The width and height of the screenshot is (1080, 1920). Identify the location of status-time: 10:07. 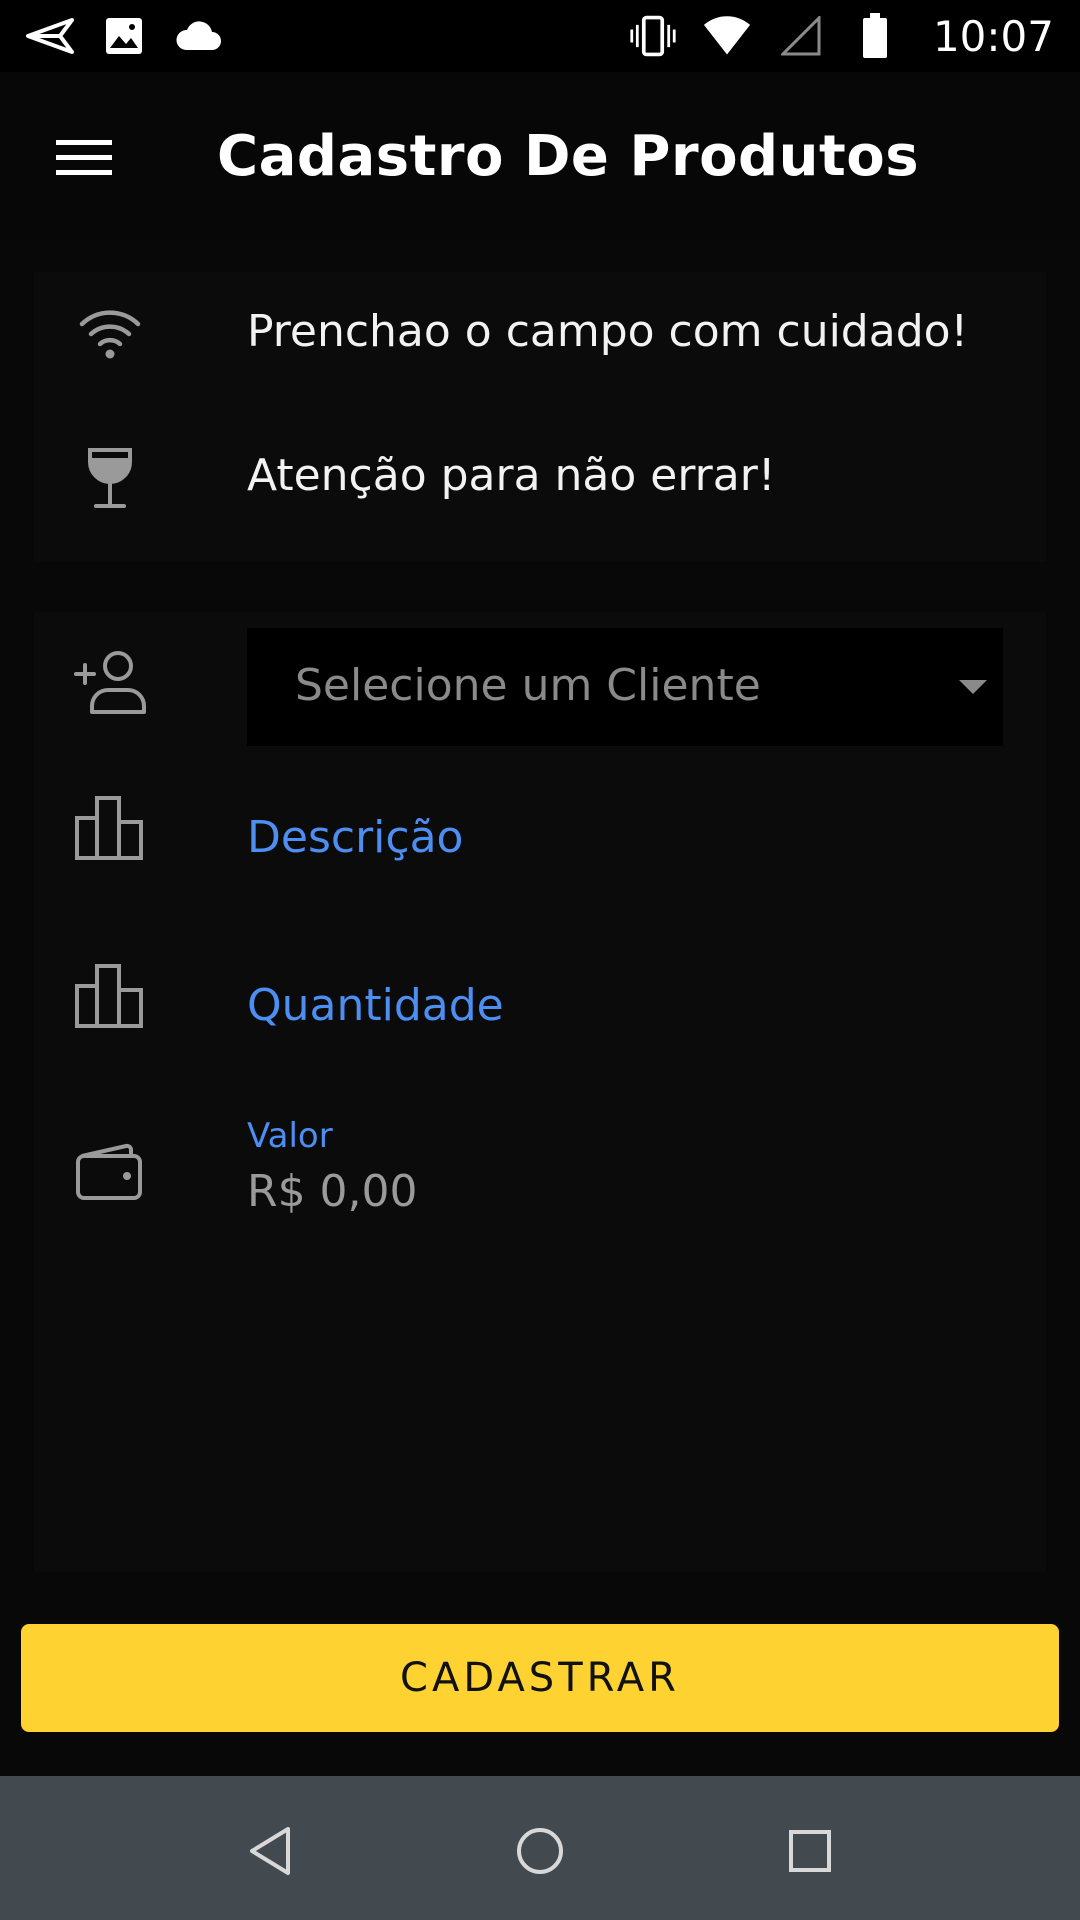
(993, 36).